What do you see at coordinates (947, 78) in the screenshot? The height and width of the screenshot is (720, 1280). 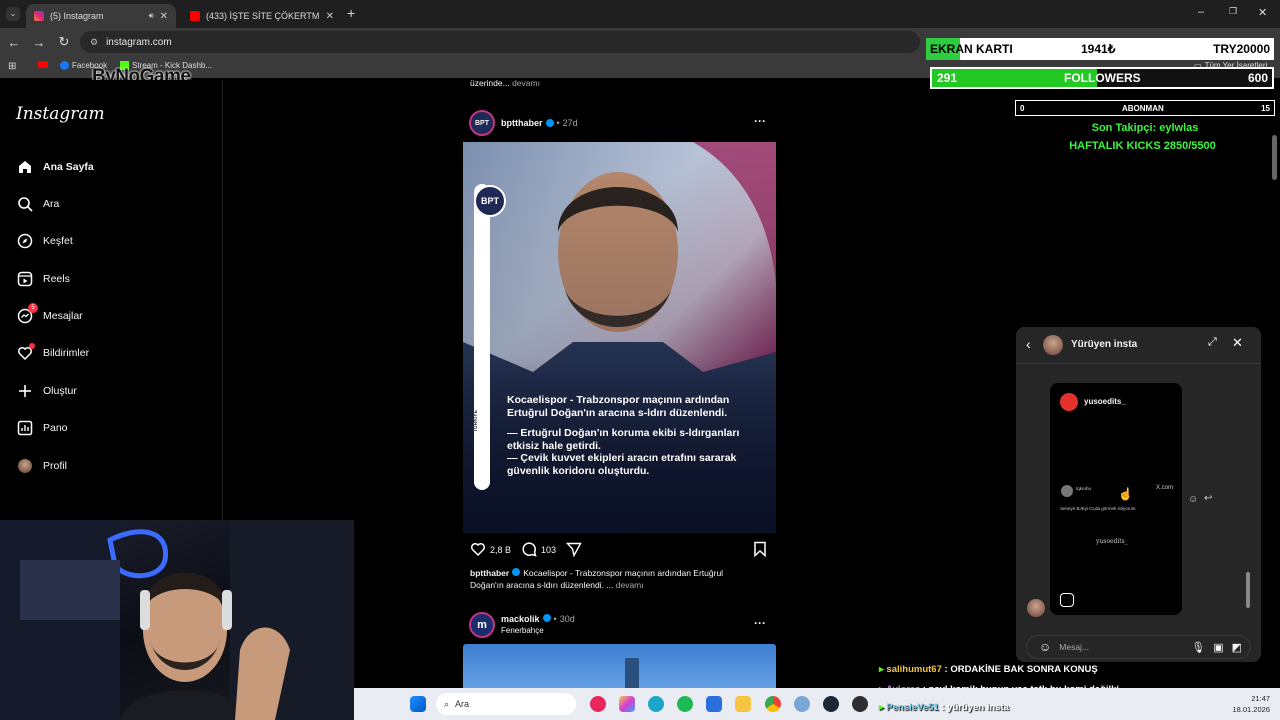 I see `goal-current: 291` at bounding box center [947, 78].